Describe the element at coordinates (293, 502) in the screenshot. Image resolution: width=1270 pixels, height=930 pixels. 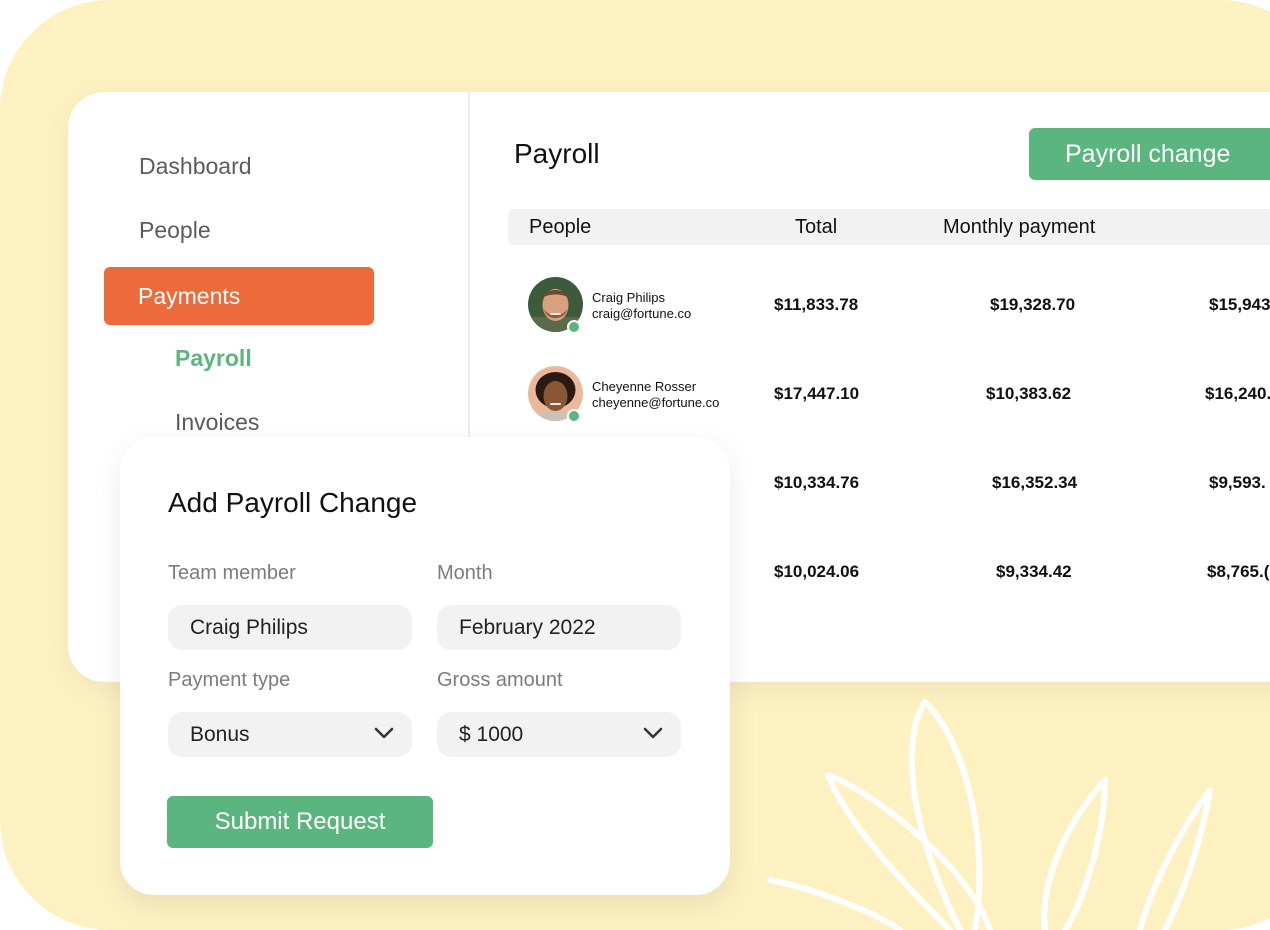
I see `modal-title: Add Payroll Change` at that location.